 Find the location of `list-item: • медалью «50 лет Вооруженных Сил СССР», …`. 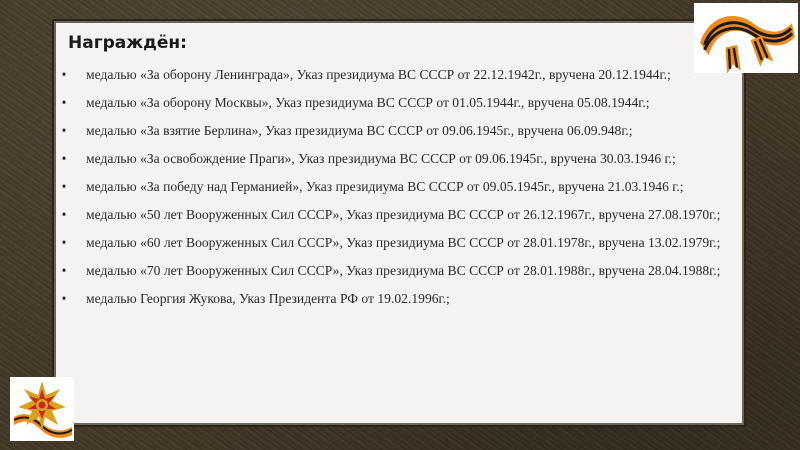

list-item: • медалью «50 лет Вооруженных Сил СССР», … is located at coordinates (399, 214).